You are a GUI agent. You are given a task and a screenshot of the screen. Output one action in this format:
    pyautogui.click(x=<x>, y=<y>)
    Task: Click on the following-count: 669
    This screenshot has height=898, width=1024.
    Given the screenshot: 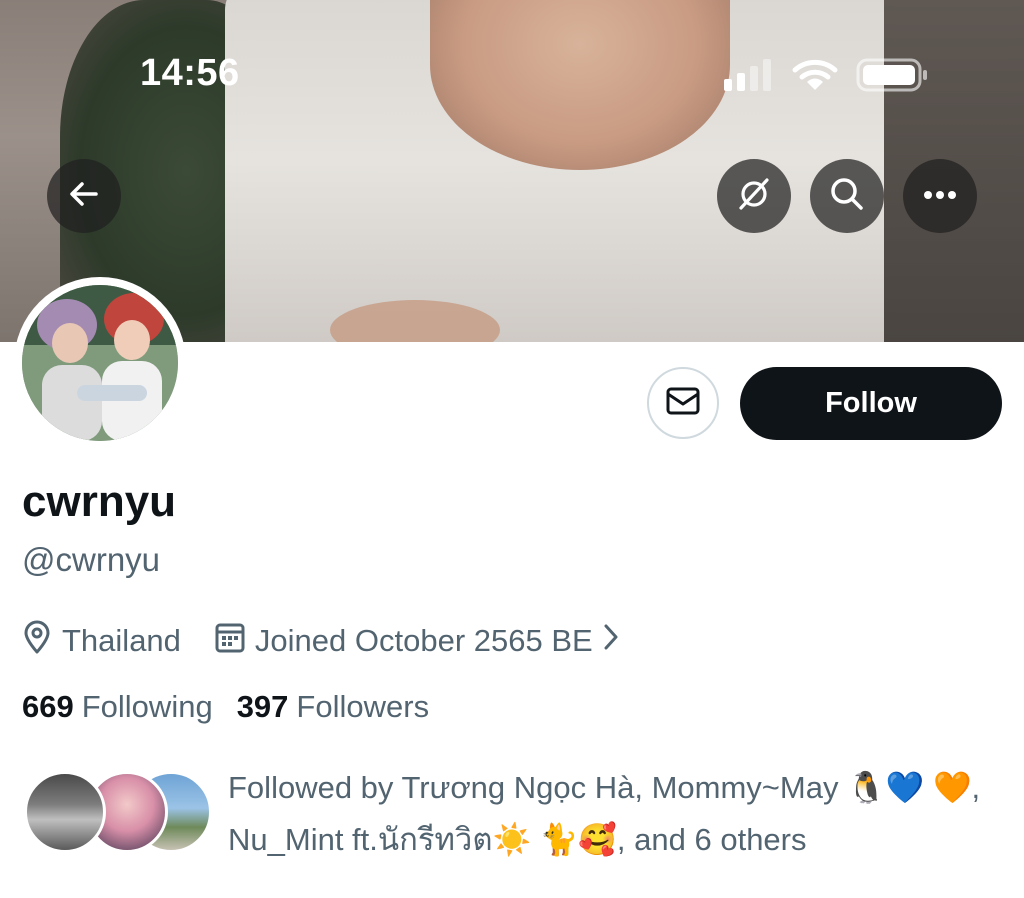 What is the action you would take?
    pyautogui.click(x=48, y=706)
    